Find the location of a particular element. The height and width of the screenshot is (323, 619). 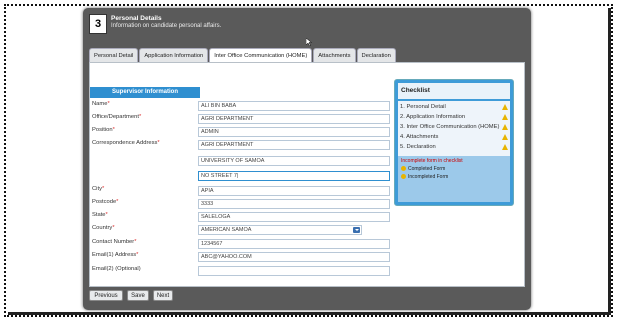

position-input: ADMIN is located at coordinates (294, 132).